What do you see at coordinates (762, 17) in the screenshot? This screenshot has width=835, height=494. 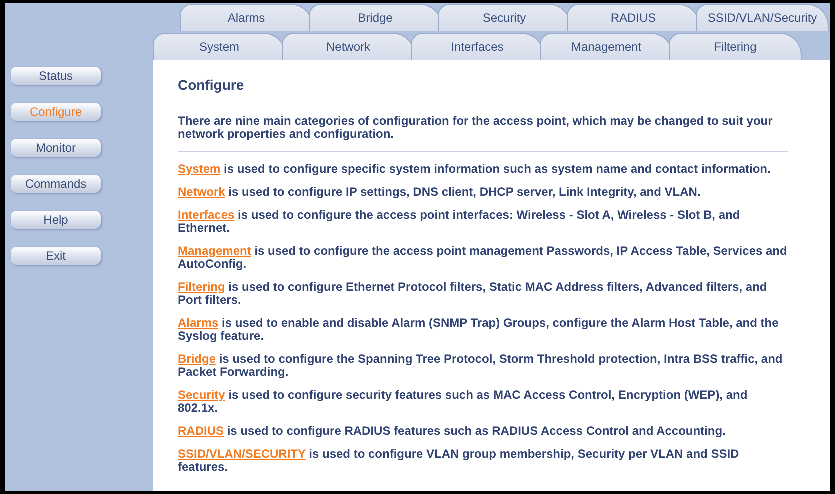 I see `tab: SSID/VLAN/Security` at bounding box center [762, 17].